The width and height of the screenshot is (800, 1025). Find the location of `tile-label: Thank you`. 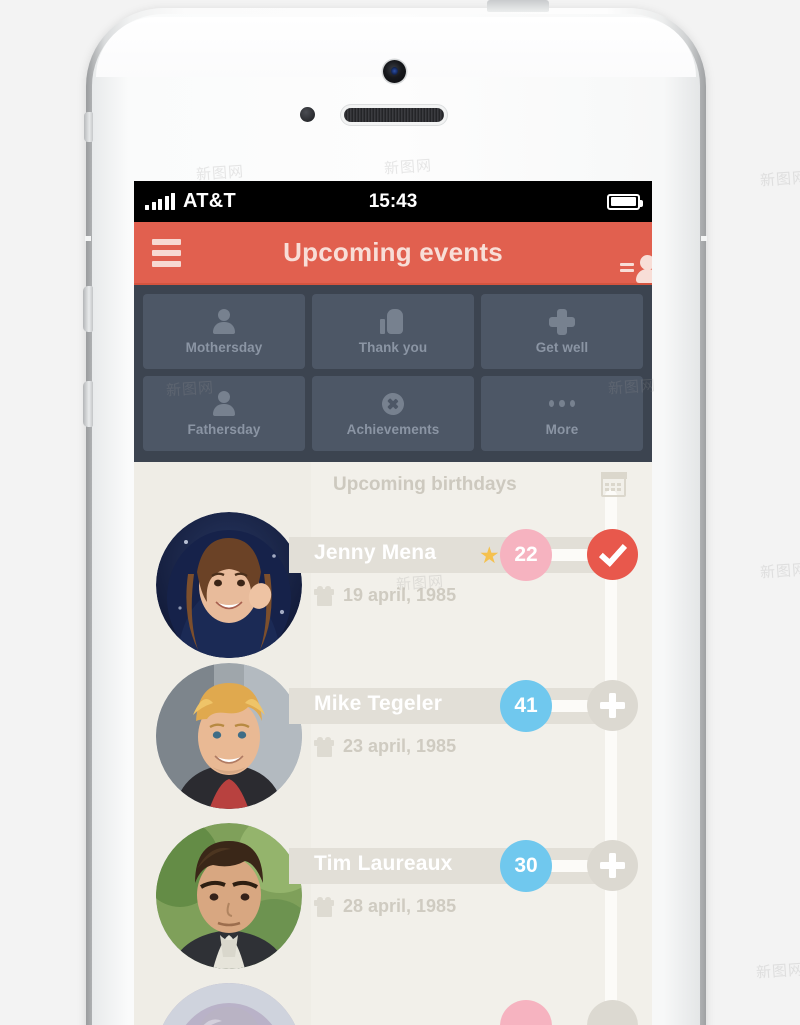

tile-label: Thank you is located at coordinates (393, 347).